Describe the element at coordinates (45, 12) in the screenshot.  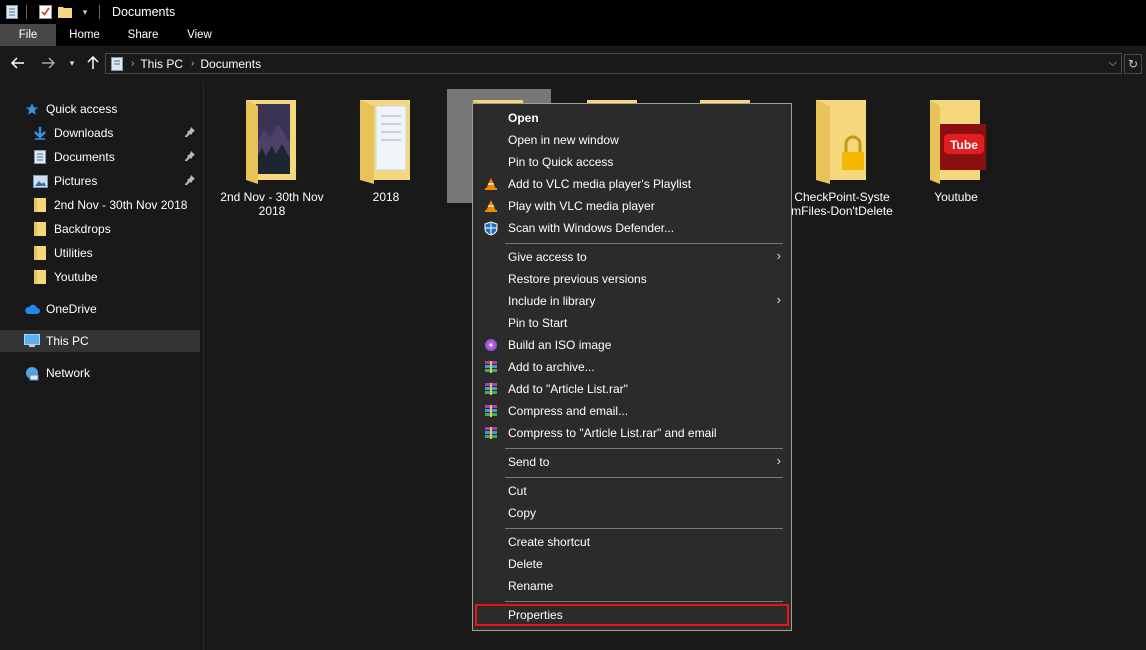
I see `checklist-icon` at that location.